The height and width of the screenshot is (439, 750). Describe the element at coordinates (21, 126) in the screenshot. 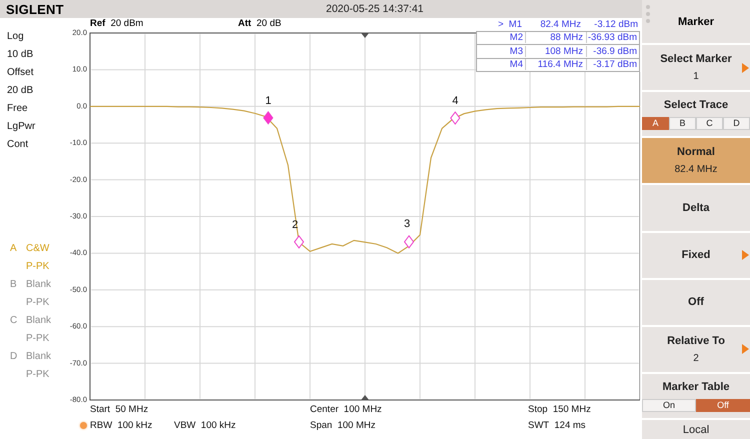

I see `setting-label: LgPwr` at that location.